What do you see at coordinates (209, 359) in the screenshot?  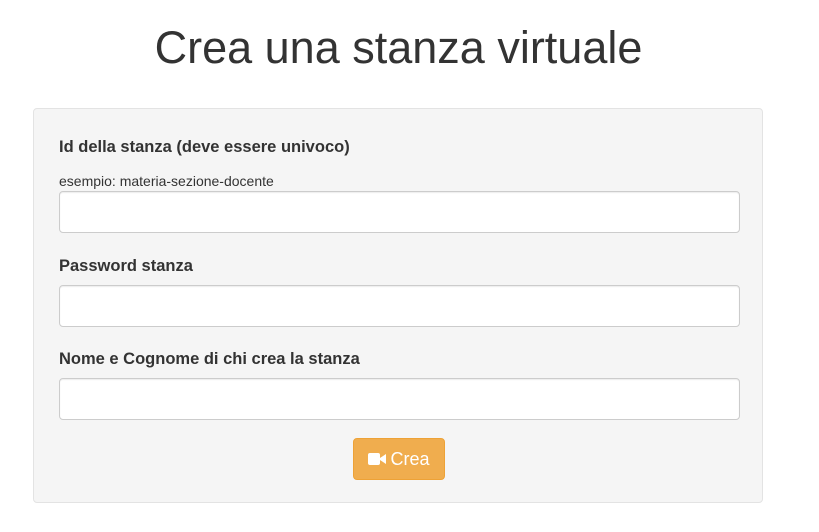 I see `creator-name-label: Nome e Cognome di chi crea la stanza` at bounding box center [209, 359].